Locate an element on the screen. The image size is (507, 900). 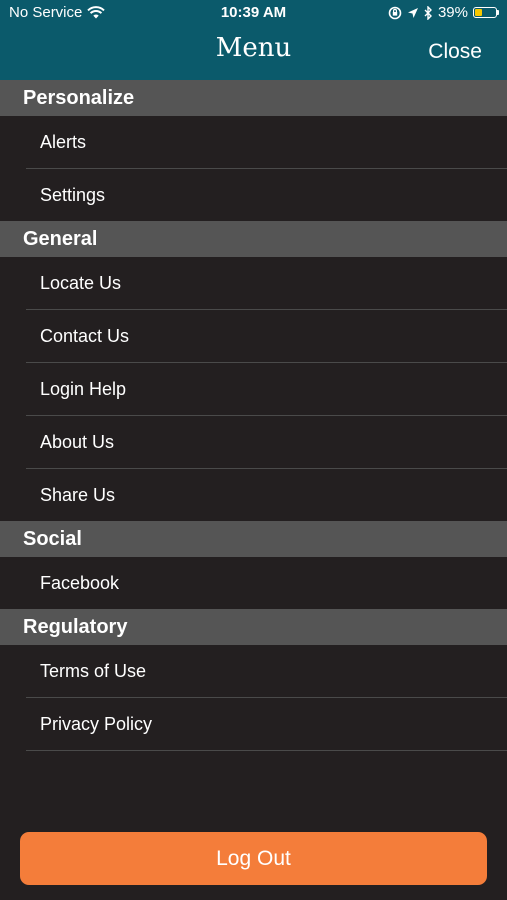
menu-item-terms-of-use: Terms of Use is located at coordinates (266, 671).